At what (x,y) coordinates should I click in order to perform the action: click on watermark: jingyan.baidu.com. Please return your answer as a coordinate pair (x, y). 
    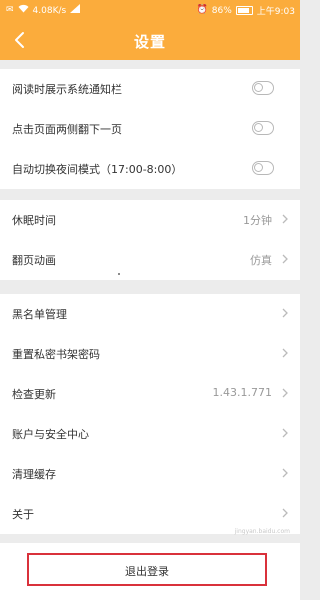
    Looking at the image, I should click on (262, 531).